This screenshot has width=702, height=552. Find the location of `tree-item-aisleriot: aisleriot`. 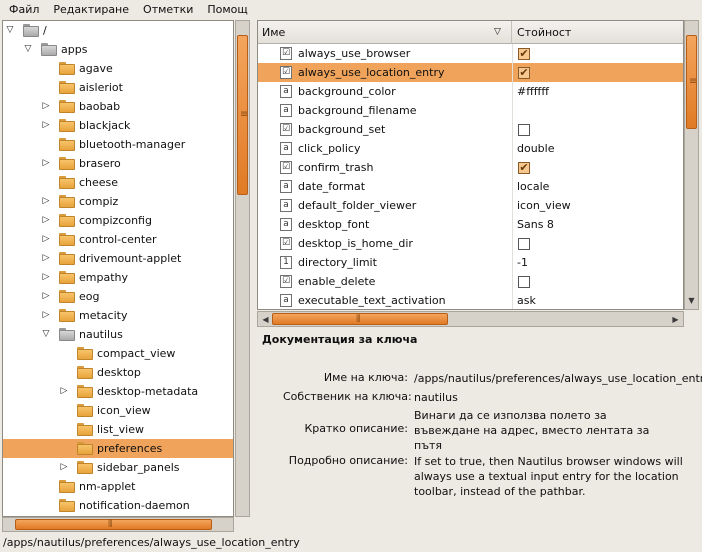

tree-item-aisleriot: aisleriot is located at coordinates (118, 87).